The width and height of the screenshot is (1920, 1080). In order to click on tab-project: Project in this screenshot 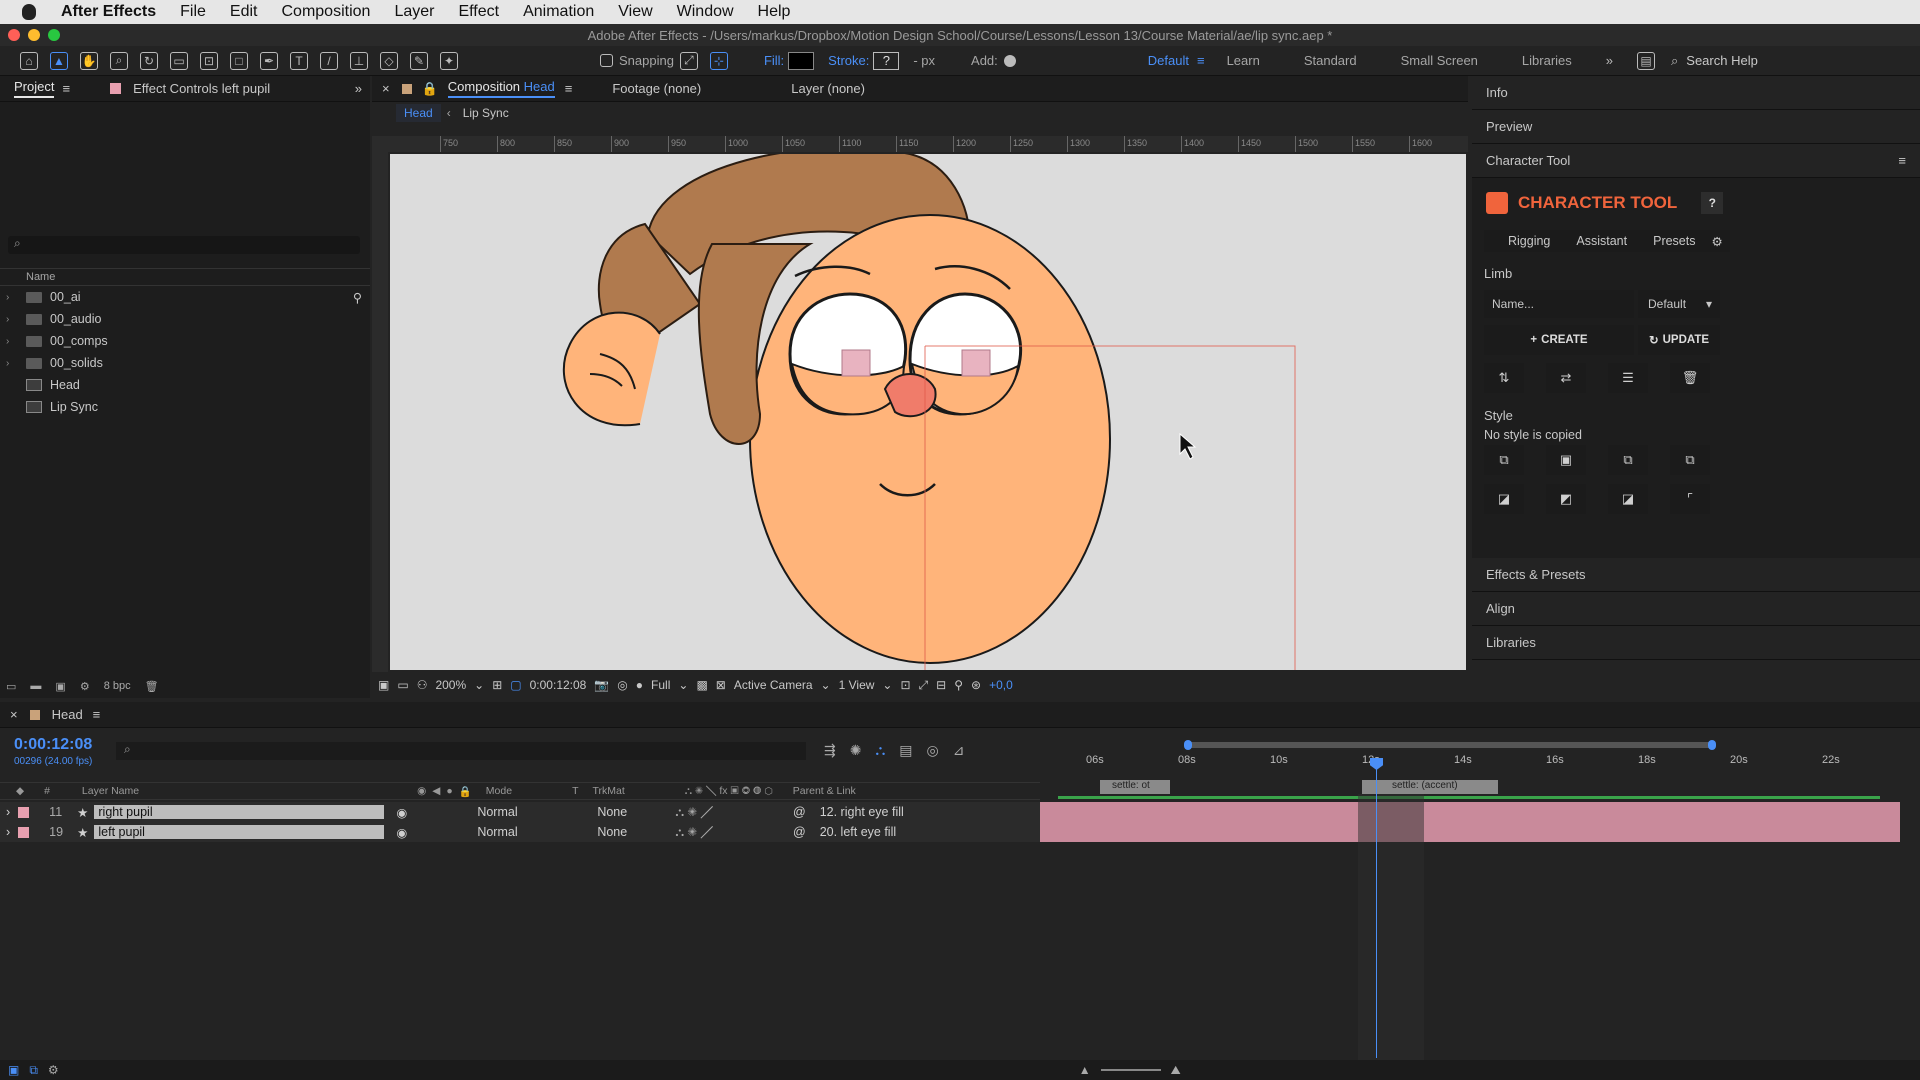, I will do `click(34, 88)`.